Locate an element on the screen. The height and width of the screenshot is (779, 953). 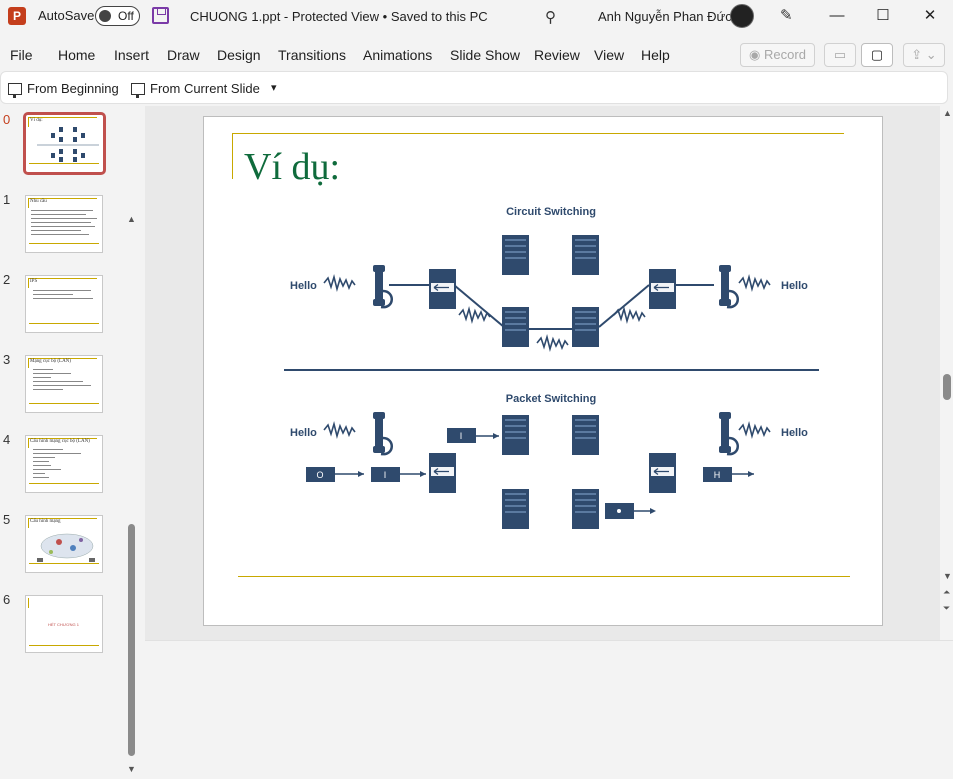
search-icon: ⚲ is located at coordinates (550, 17).